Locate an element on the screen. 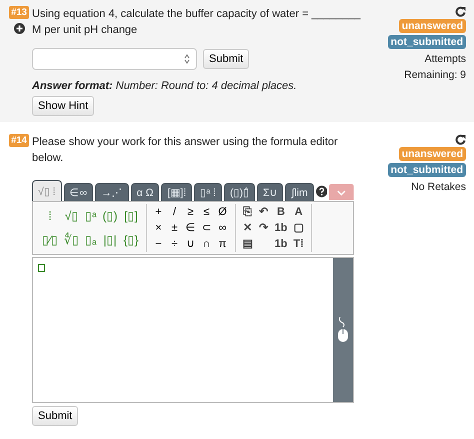 The height and width of the screenshot is (439, 474). symbol-button: + is located at coordinates (158, 212).